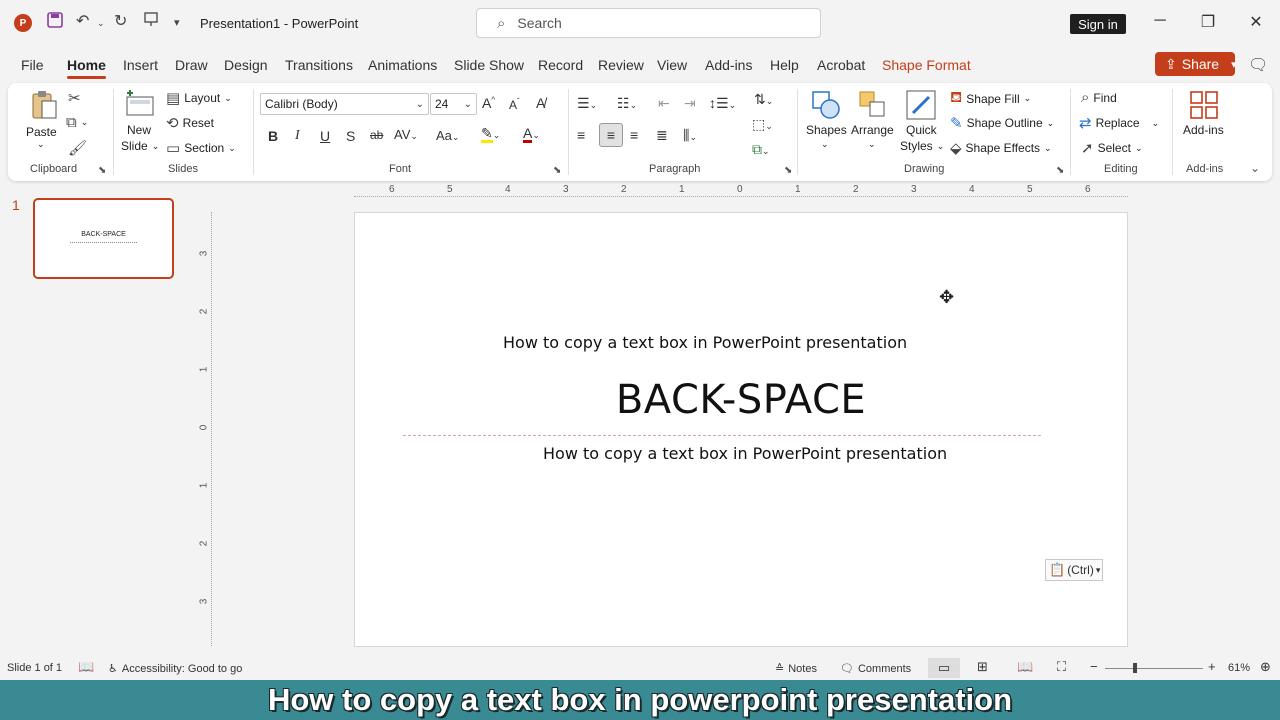  Describe the element at coordinates (1265, 667) in the screenshot. I see `fit-to-window-icon: ⊕` at that location.